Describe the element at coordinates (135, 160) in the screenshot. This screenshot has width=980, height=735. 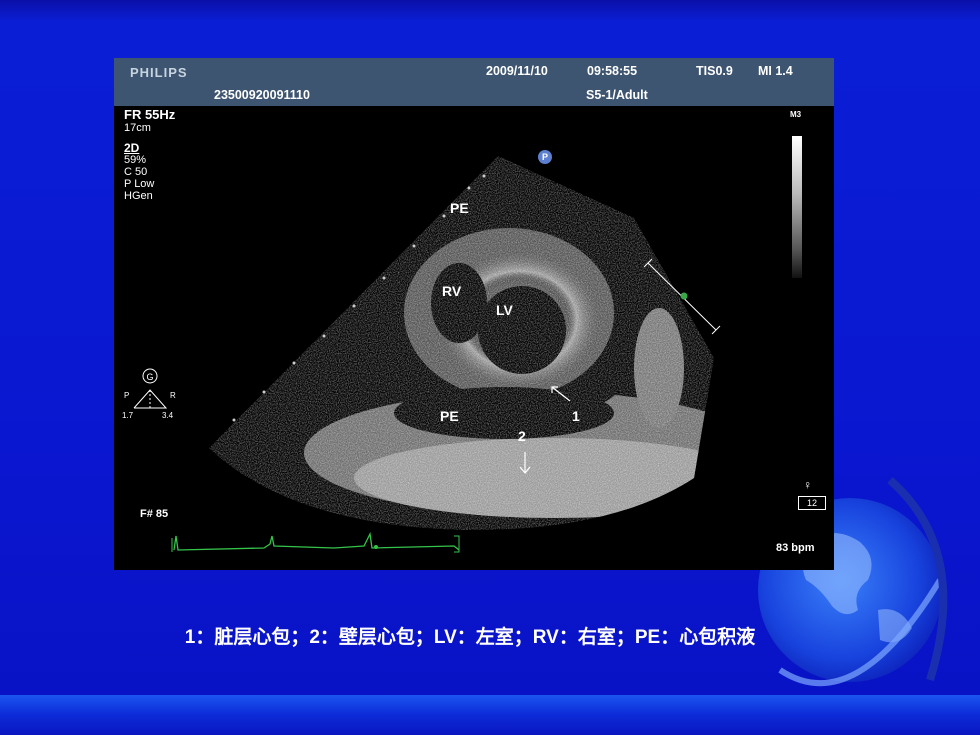
I see `gain-value: 59%` at that location.